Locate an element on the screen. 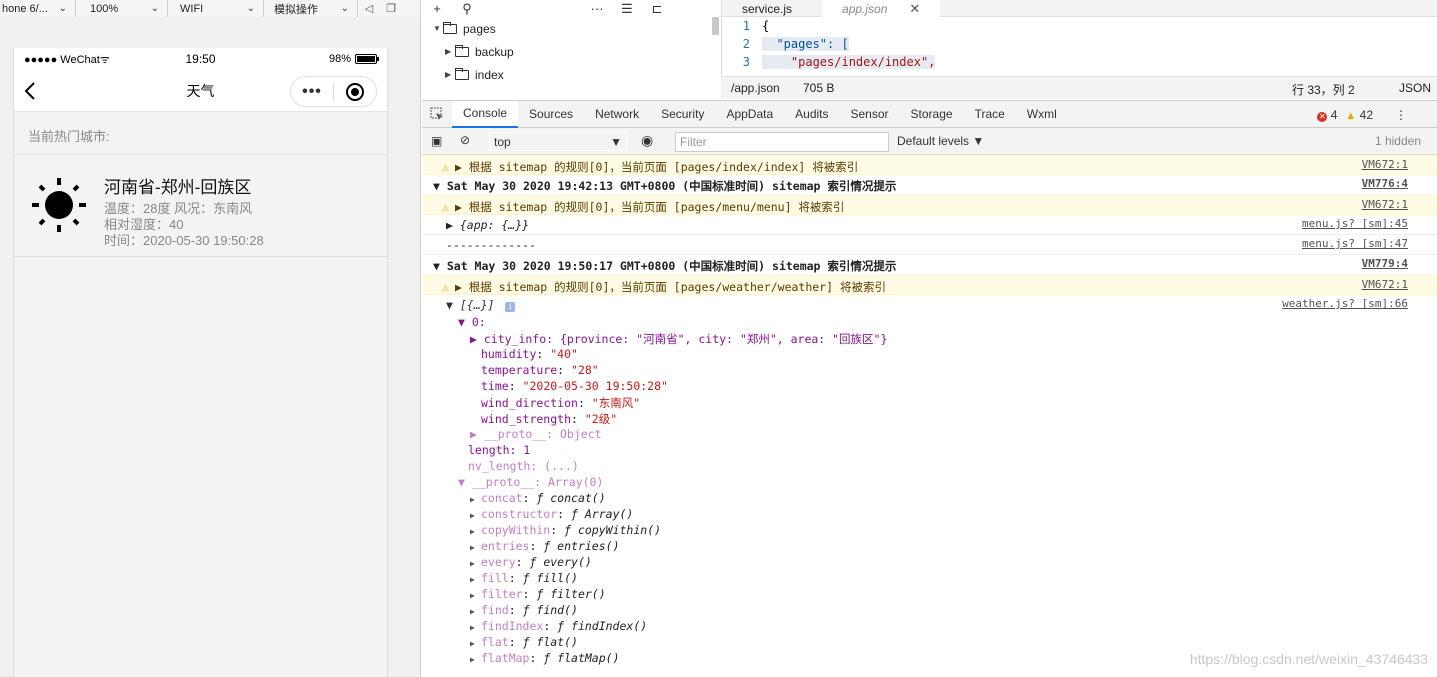  close-miniprogram-button is located at coordinates (355, 91).